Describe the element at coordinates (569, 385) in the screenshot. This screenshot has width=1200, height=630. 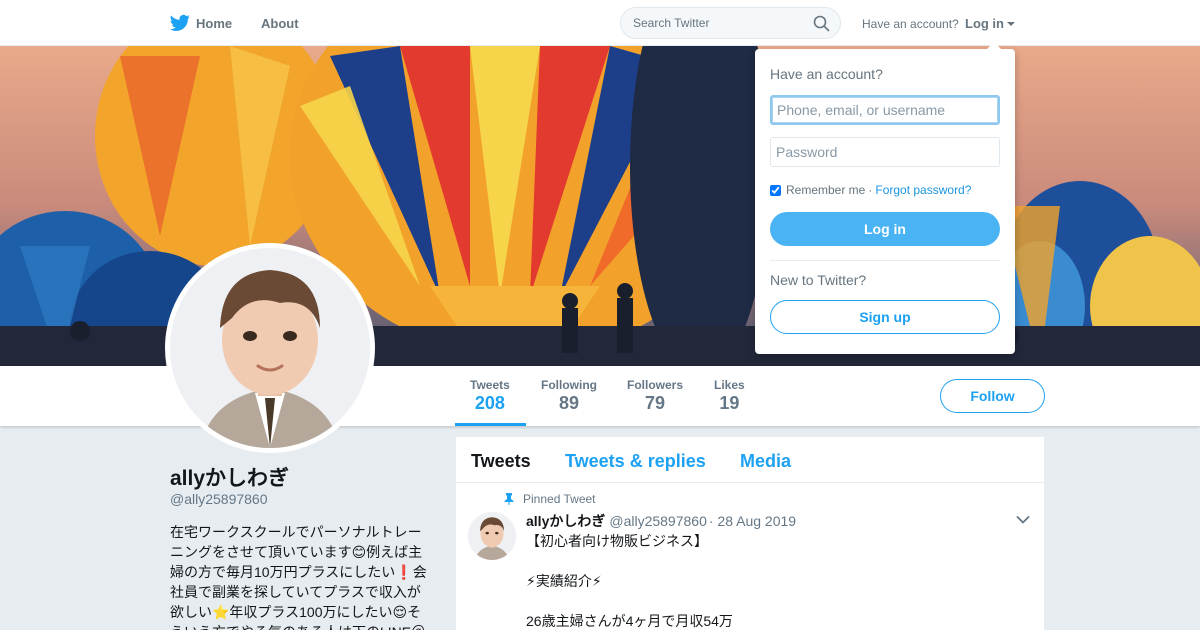
I see `stat-label: Following` at that location.